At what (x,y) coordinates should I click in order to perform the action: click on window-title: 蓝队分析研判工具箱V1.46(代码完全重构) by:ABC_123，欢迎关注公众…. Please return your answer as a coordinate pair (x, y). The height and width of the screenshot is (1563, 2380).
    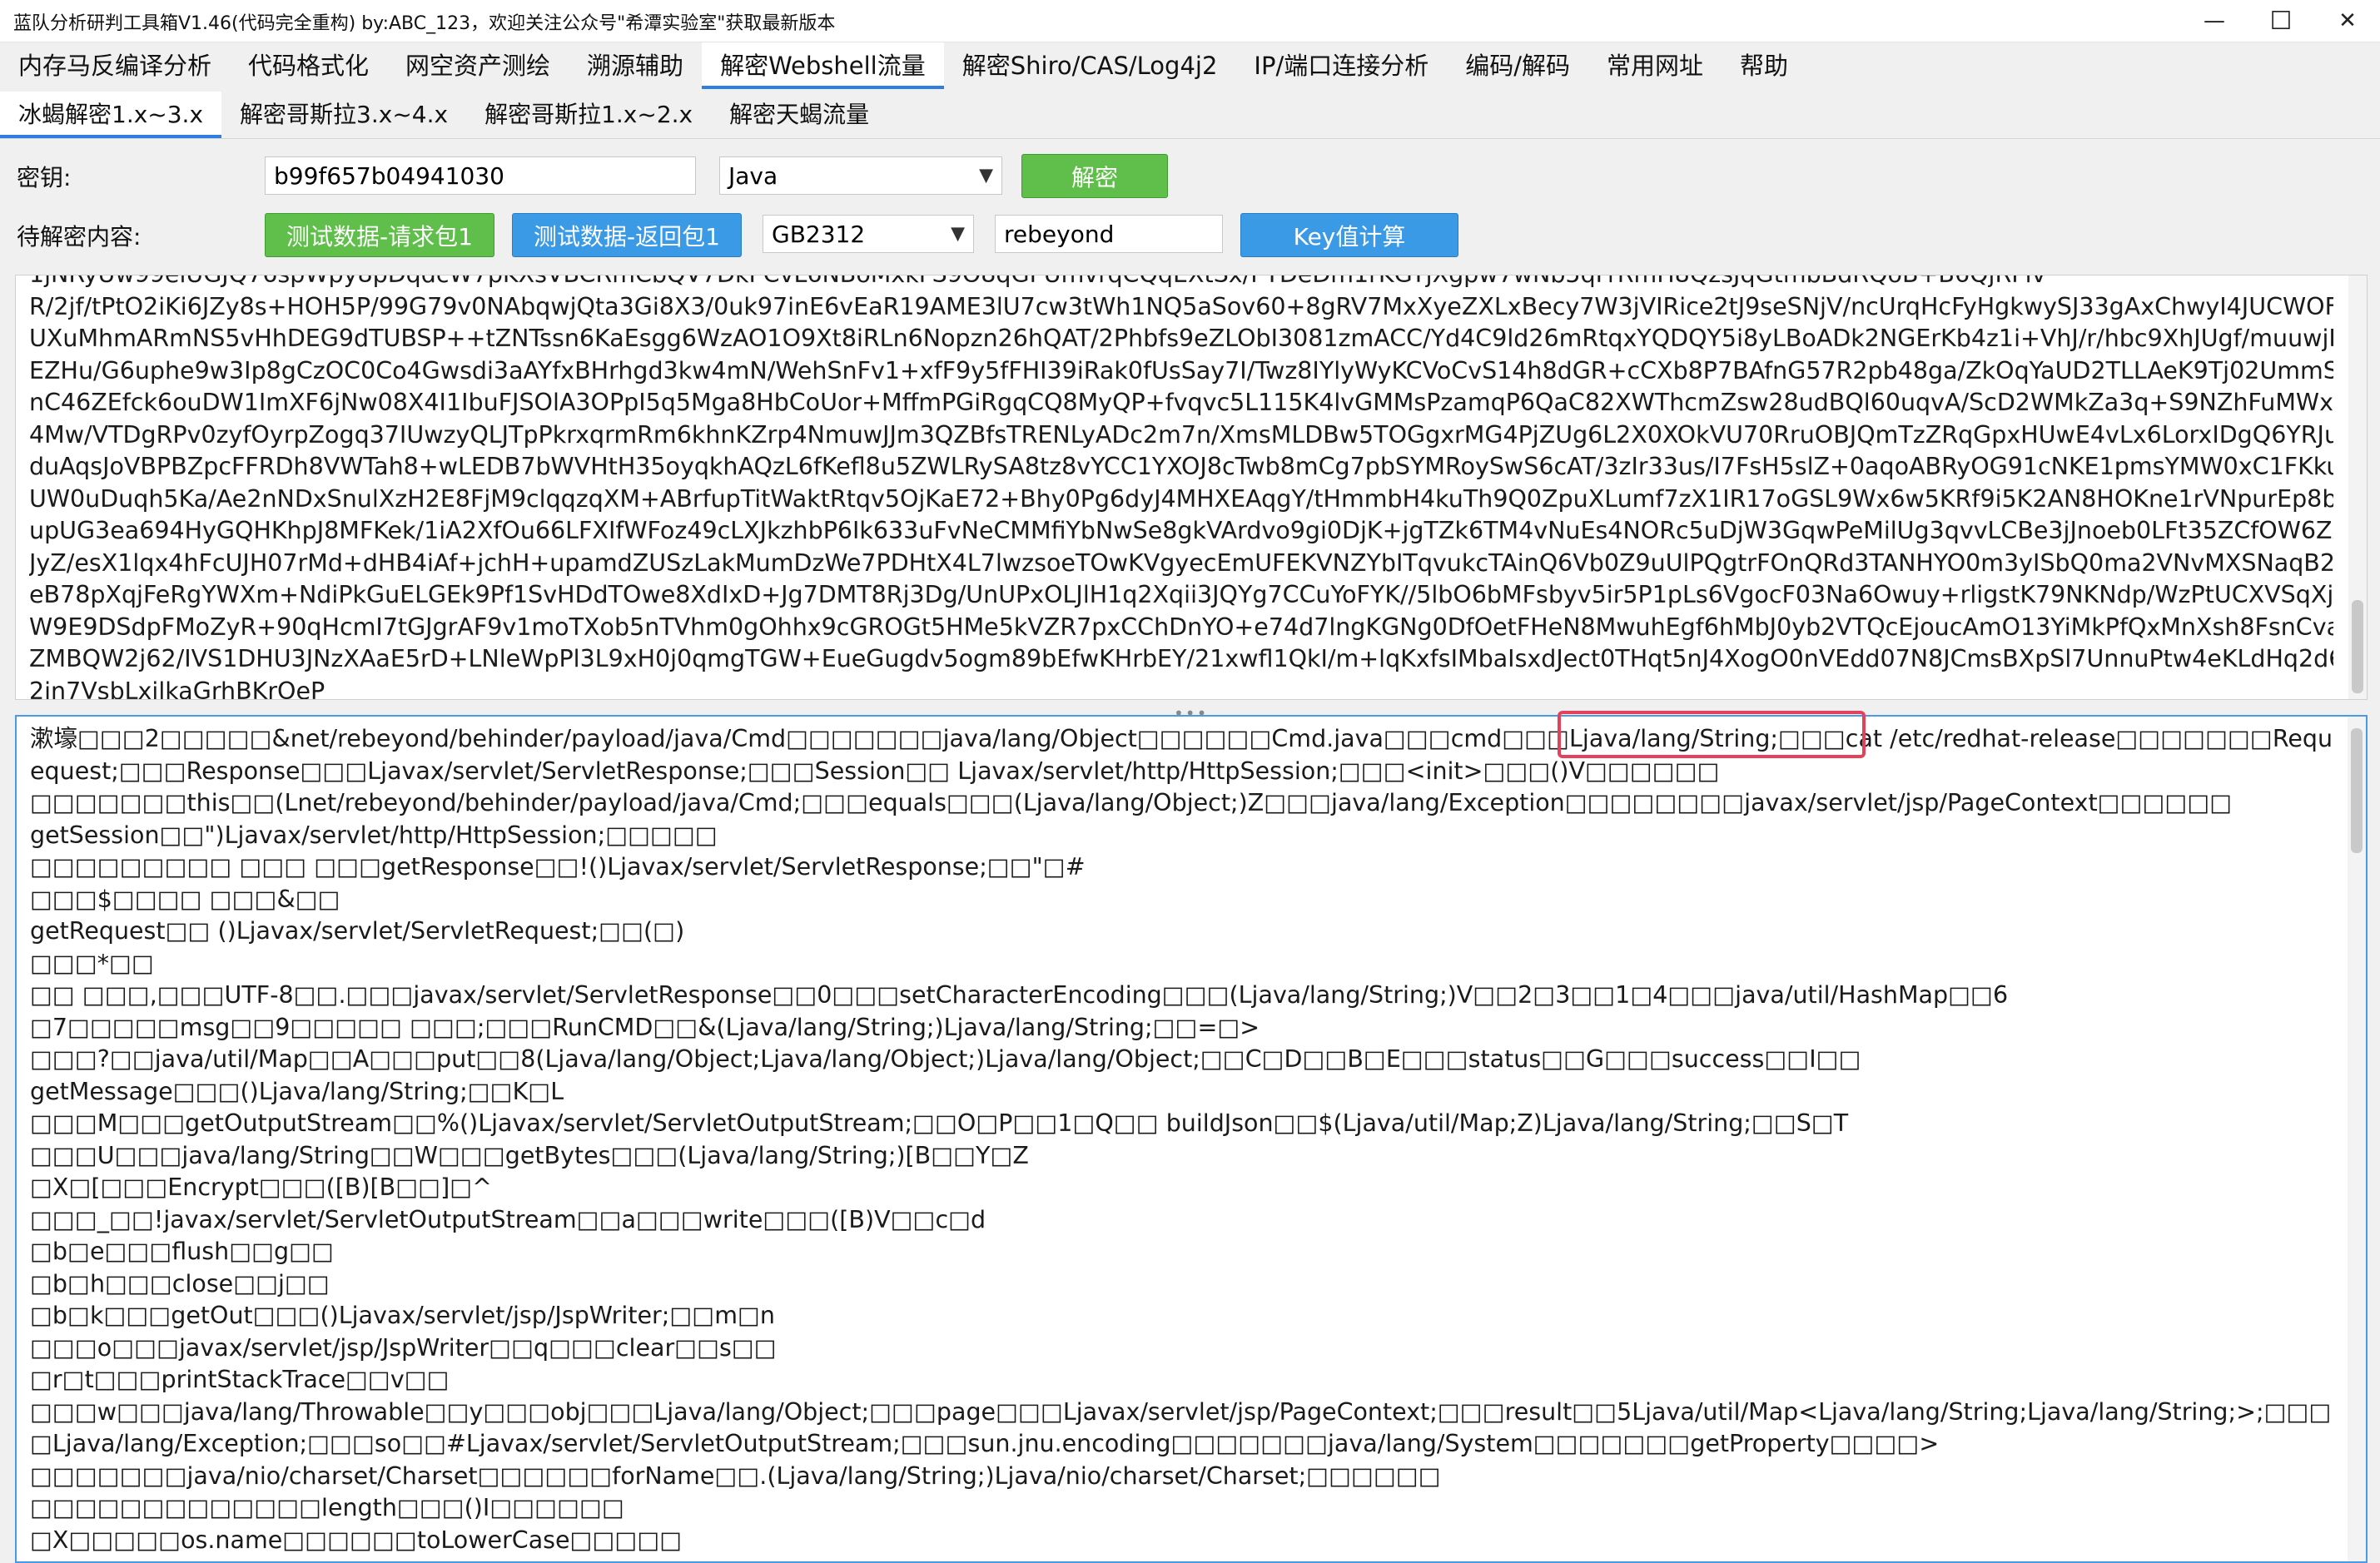
    Looking at the image, I should click on (424, 23).